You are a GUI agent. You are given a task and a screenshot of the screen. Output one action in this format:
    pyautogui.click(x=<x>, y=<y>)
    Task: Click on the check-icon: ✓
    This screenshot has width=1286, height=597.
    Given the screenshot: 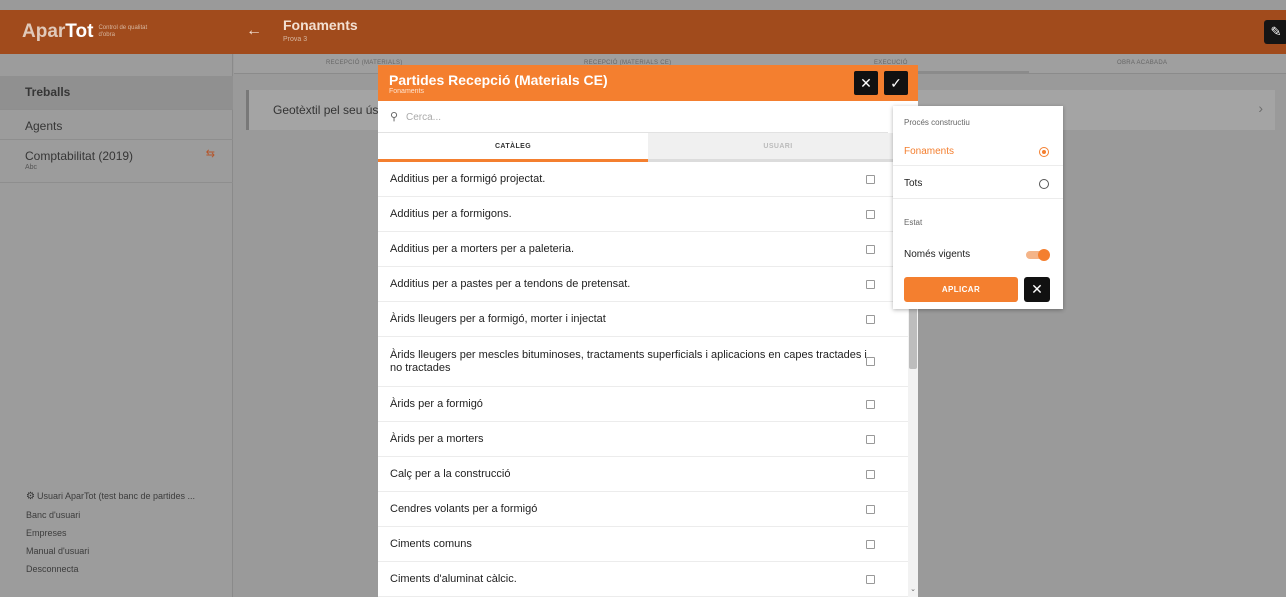 What is the action you would take?
    pyautogui.click(x=896, y=83)
    